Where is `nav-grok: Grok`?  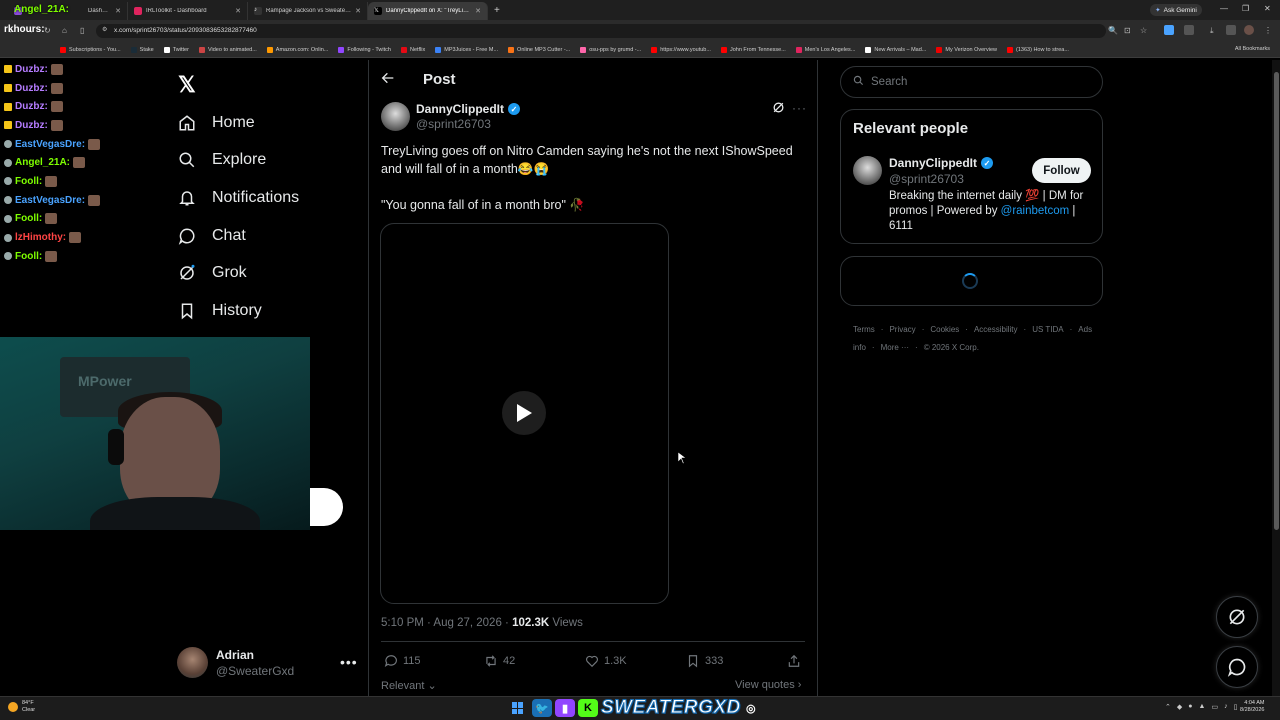 nav-grok: Grok is located at coordinates (212, 273).